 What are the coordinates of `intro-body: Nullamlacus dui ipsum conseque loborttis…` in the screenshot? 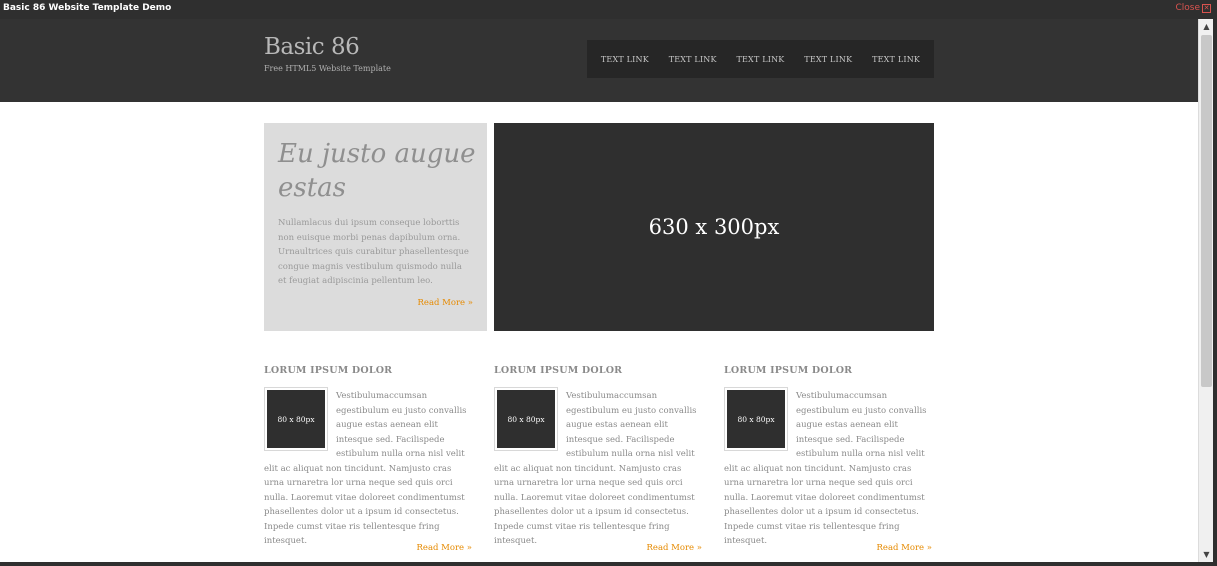 It's located at (373, 252).